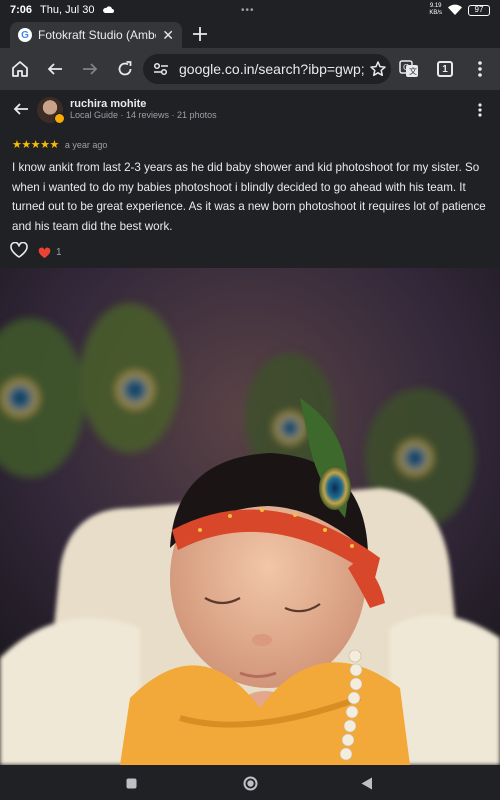  Describe the element at coordinates (413, 71) in the screenshot. I see `svg-text: 文` at that location.